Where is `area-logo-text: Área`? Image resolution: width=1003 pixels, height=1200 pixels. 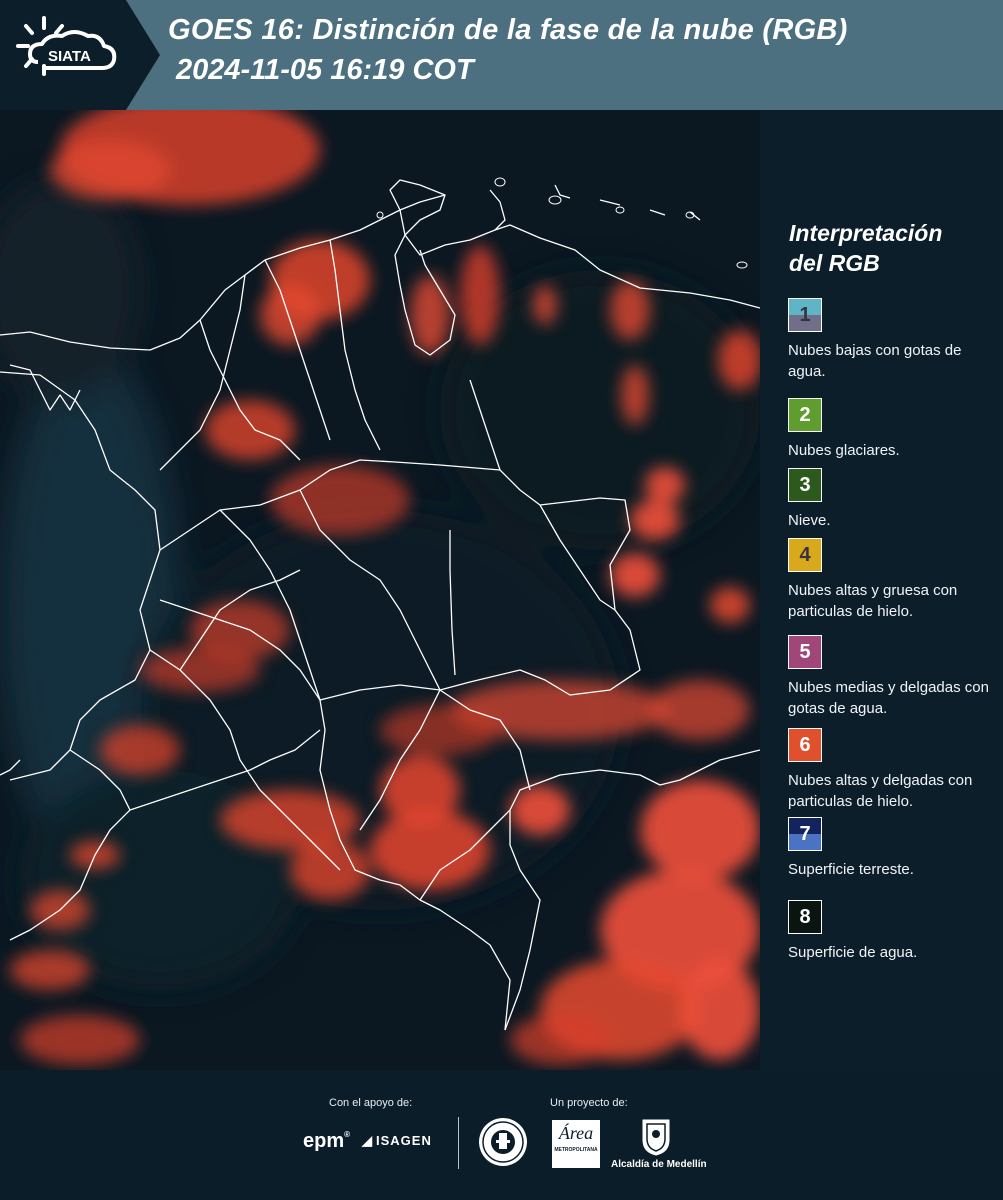 area-logo-text: Área is located at coordinates (576, 1133).